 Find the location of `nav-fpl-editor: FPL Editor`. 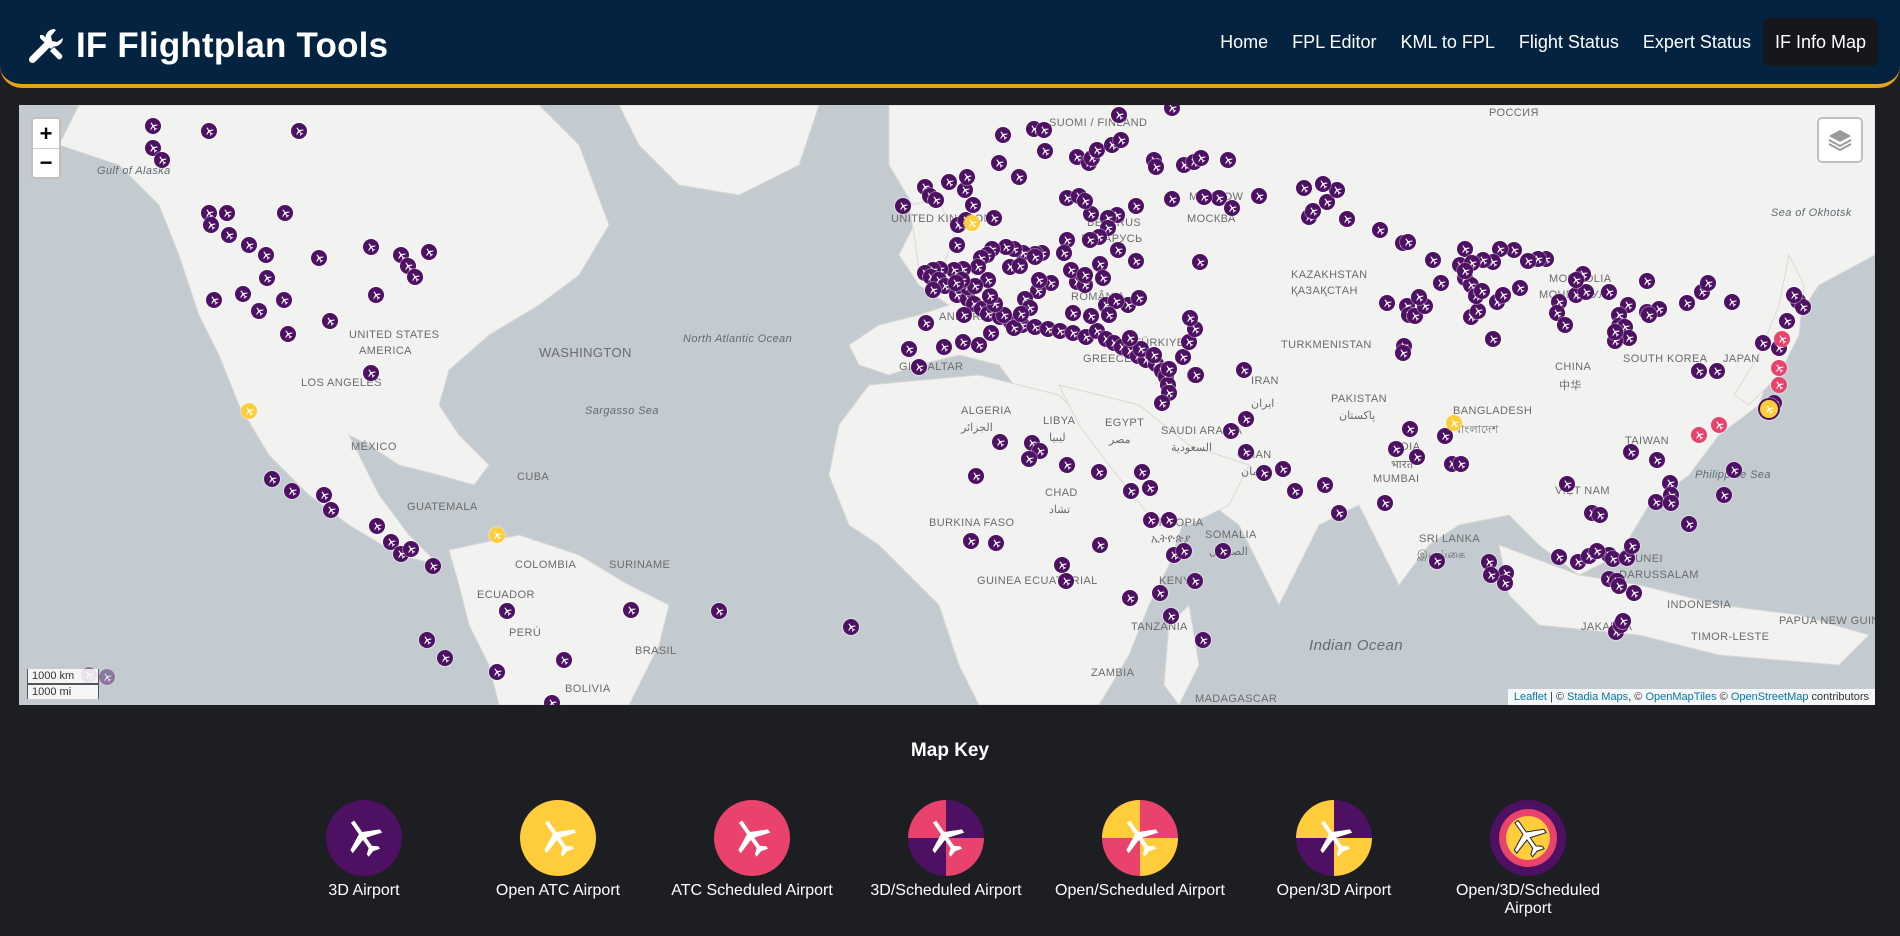

nav-fpl-editor: FPL Editor is located at coordinates (1334, 42).